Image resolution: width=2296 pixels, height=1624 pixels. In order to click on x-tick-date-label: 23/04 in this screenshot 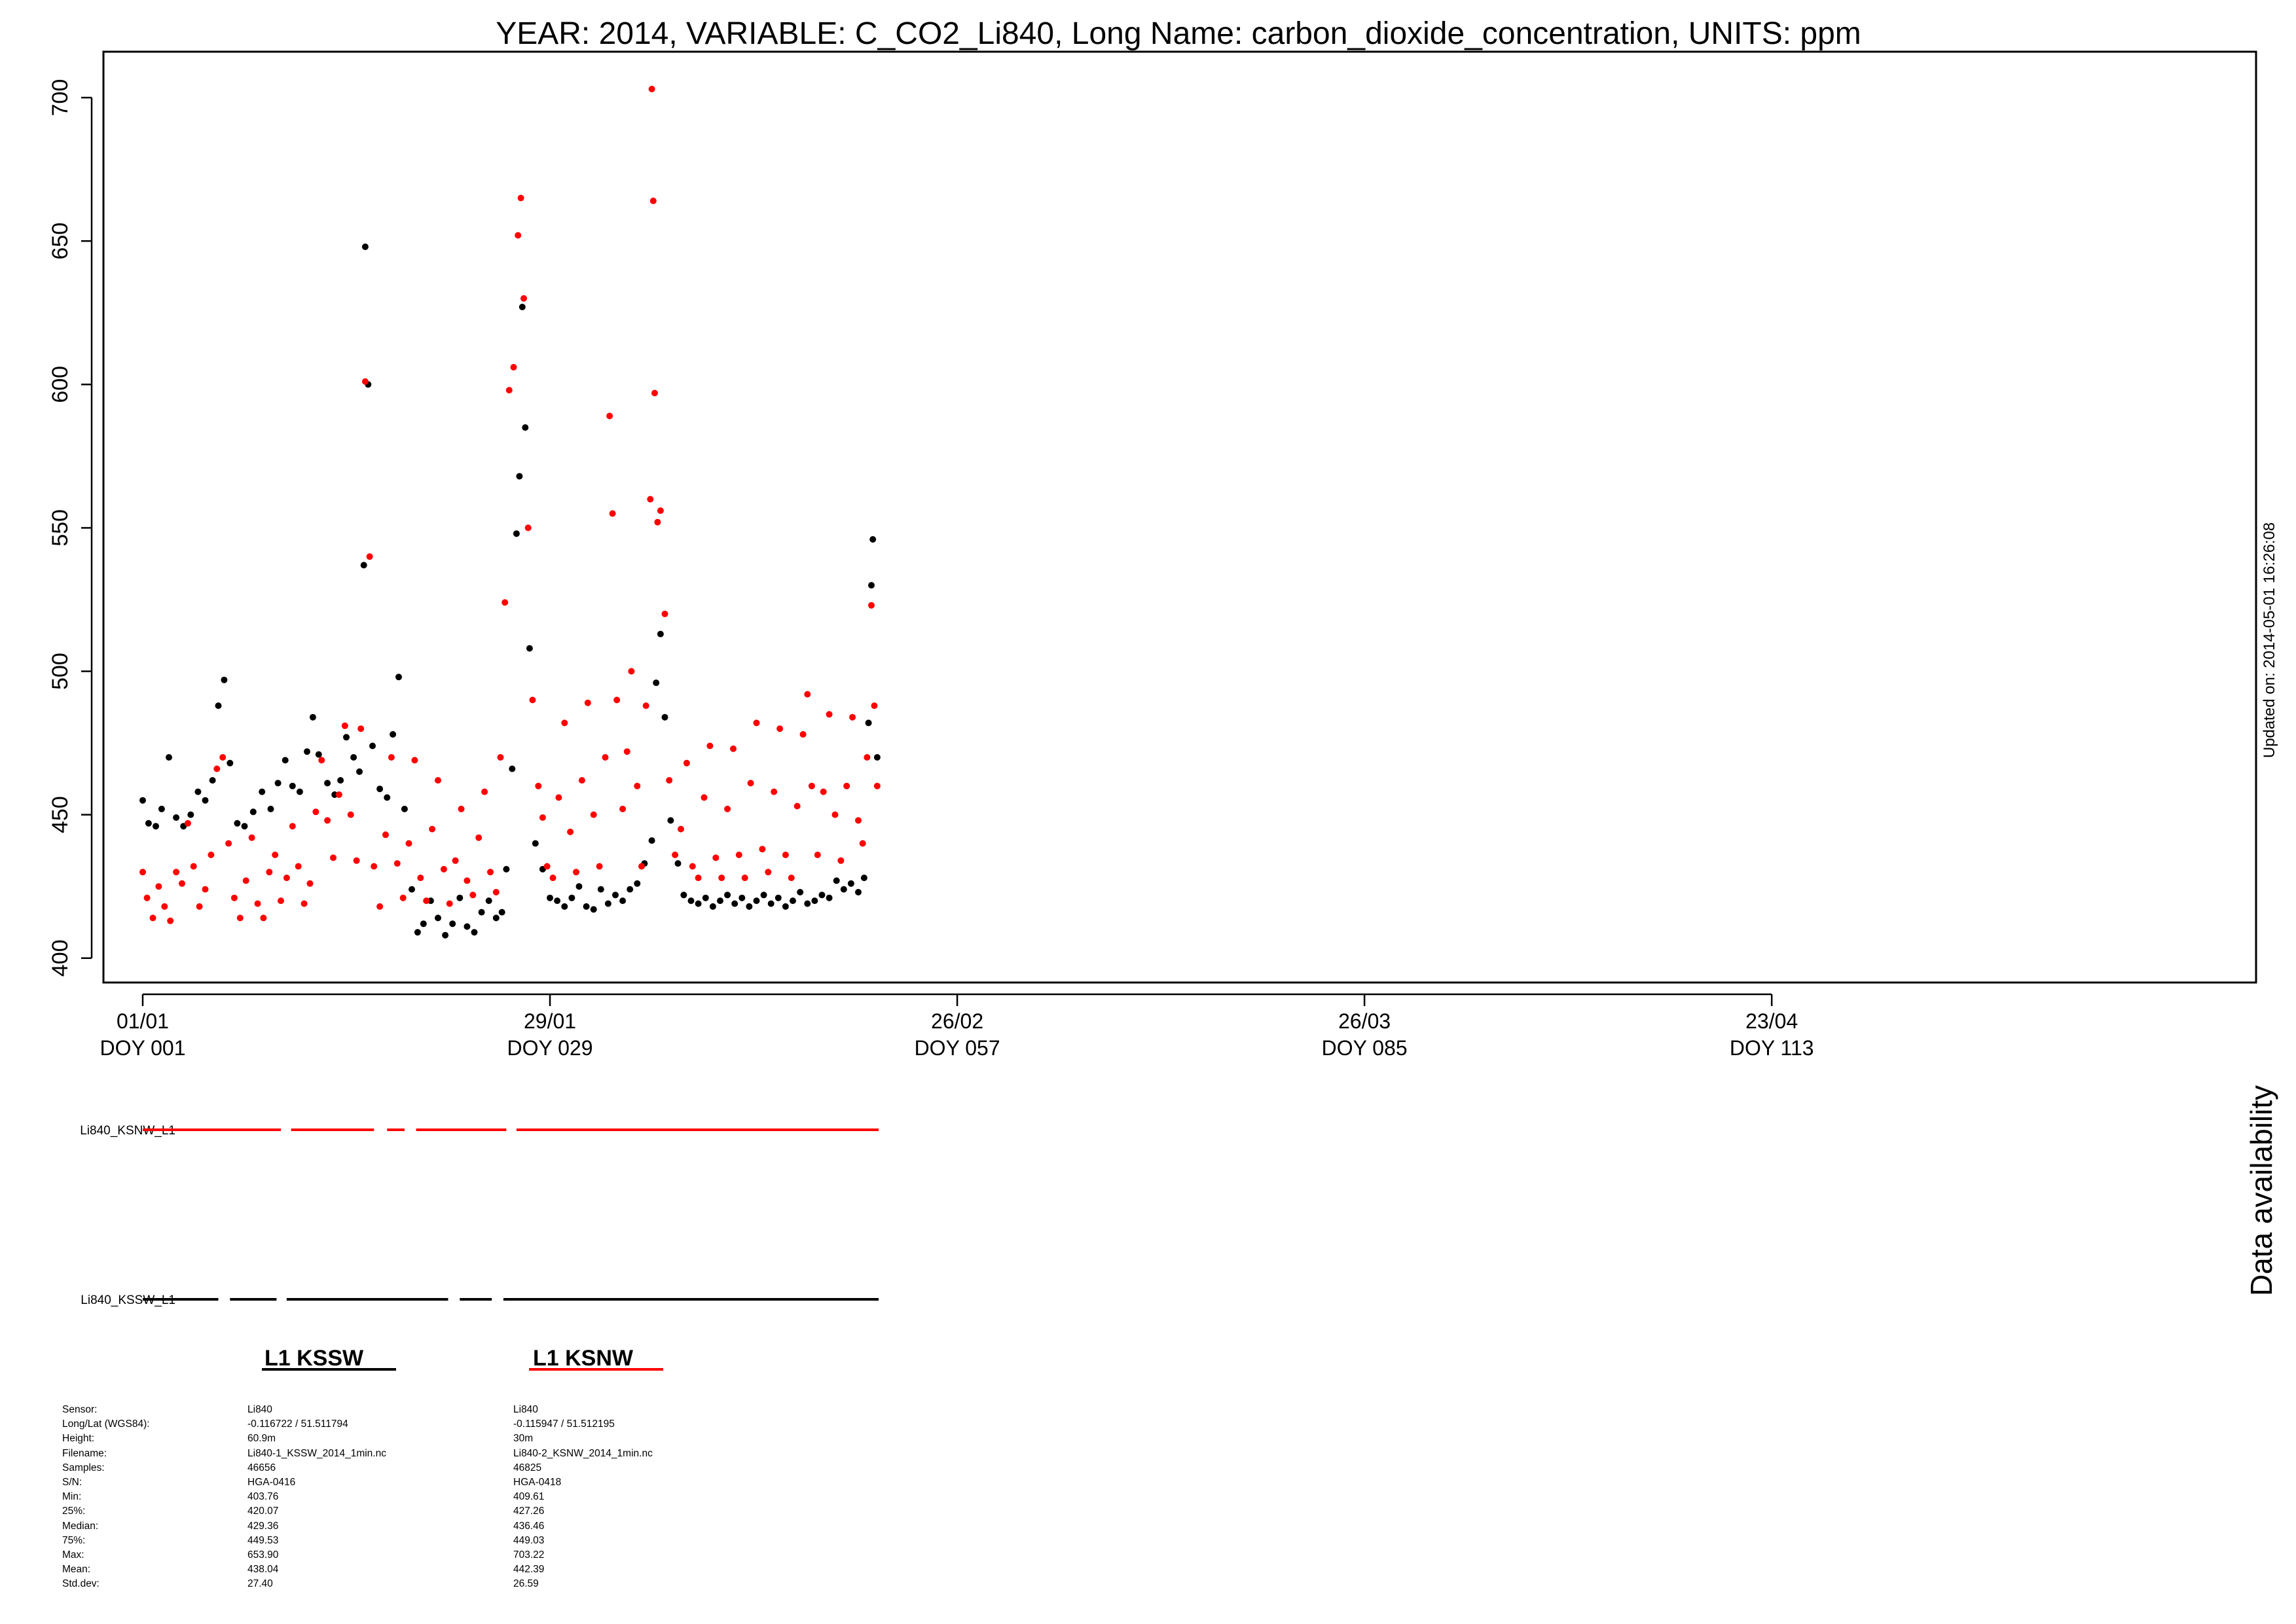, I will do `click(1771, 1021)`.